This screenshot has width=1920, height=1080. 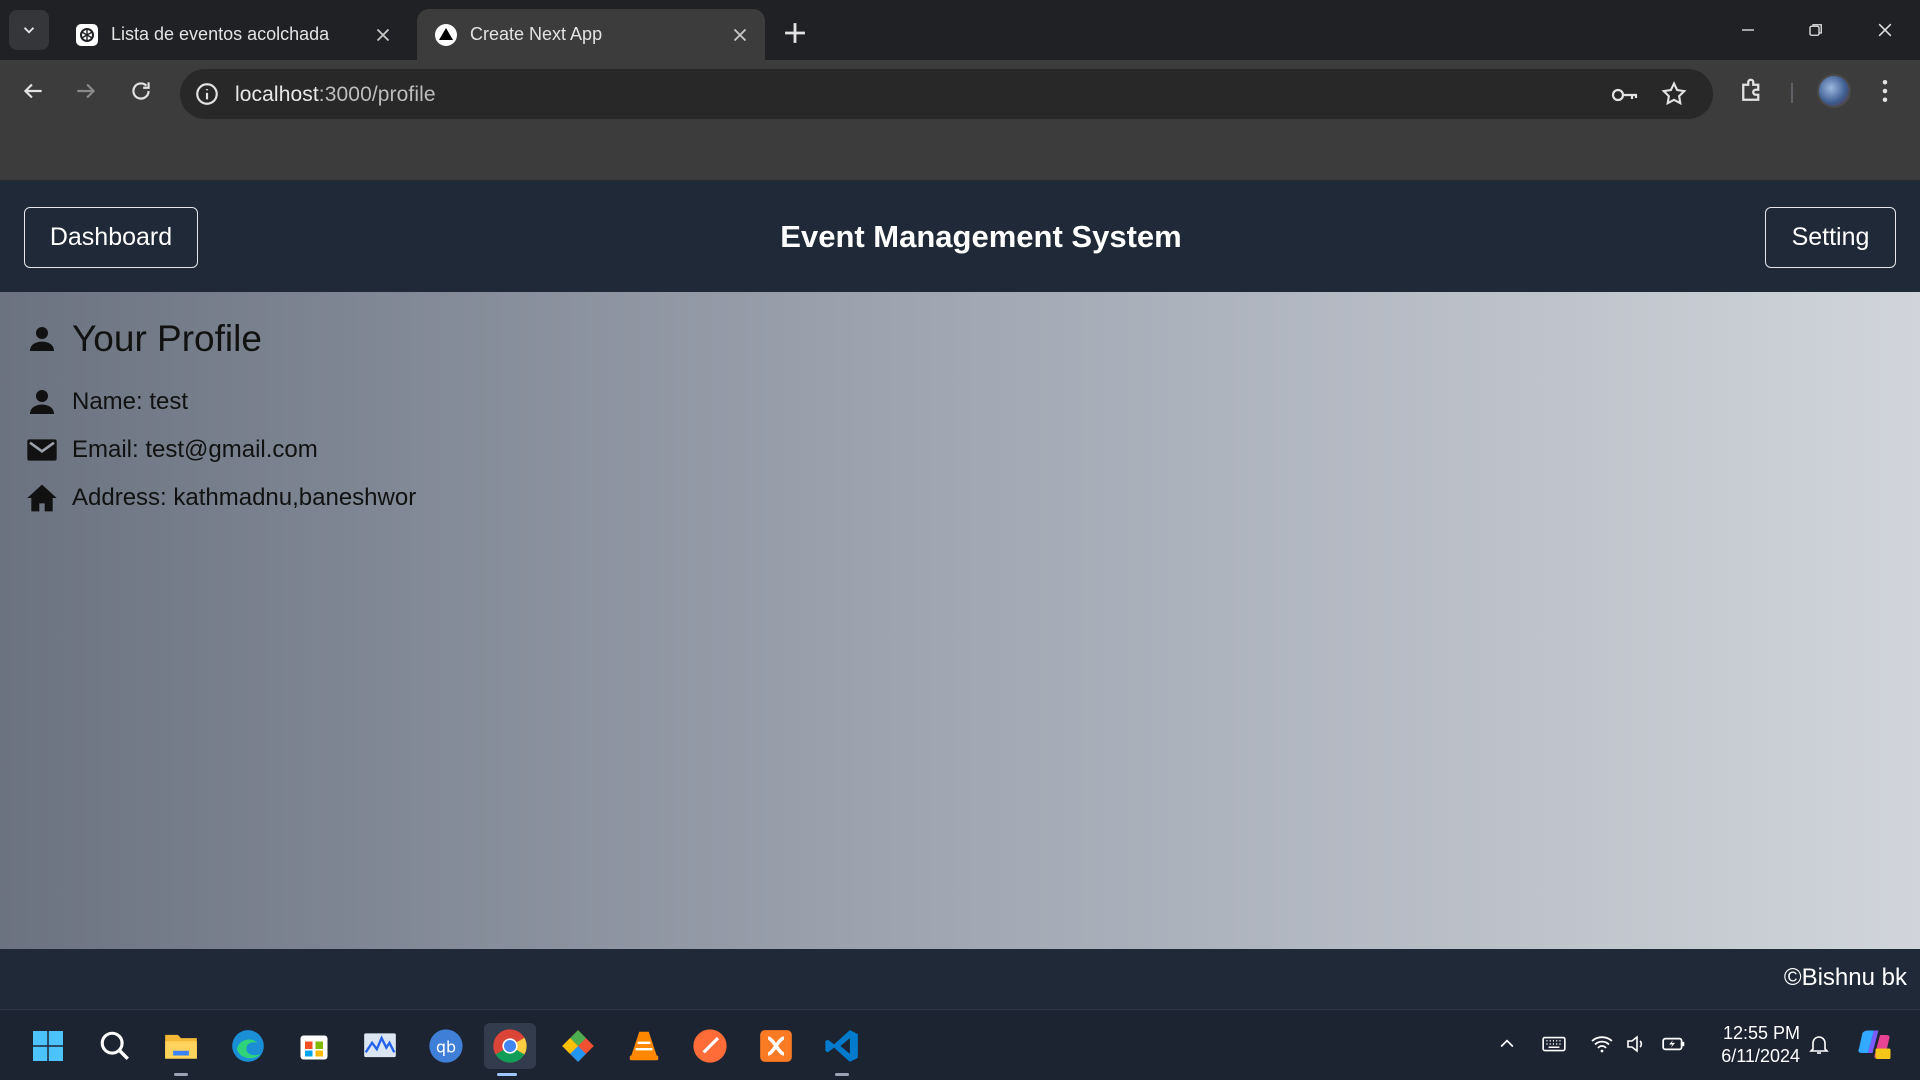 I want to click on taskbar-clock: 12:55 PM 6/11/2024, so click(x=1755, y=1045).